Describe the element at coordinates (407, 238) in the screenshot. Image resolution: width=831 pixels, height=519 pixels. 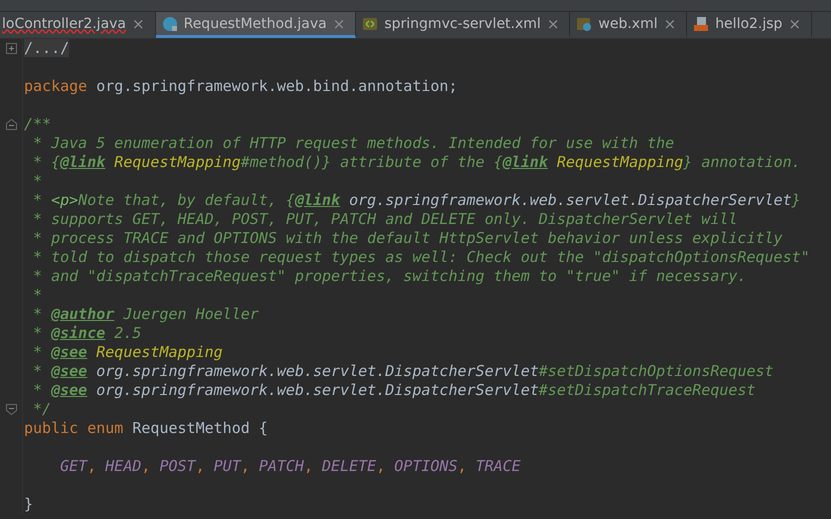
I see `code-line: * process TRACE and OPTIONS with the default HttpServlet behavior unless explicitly` at that location.